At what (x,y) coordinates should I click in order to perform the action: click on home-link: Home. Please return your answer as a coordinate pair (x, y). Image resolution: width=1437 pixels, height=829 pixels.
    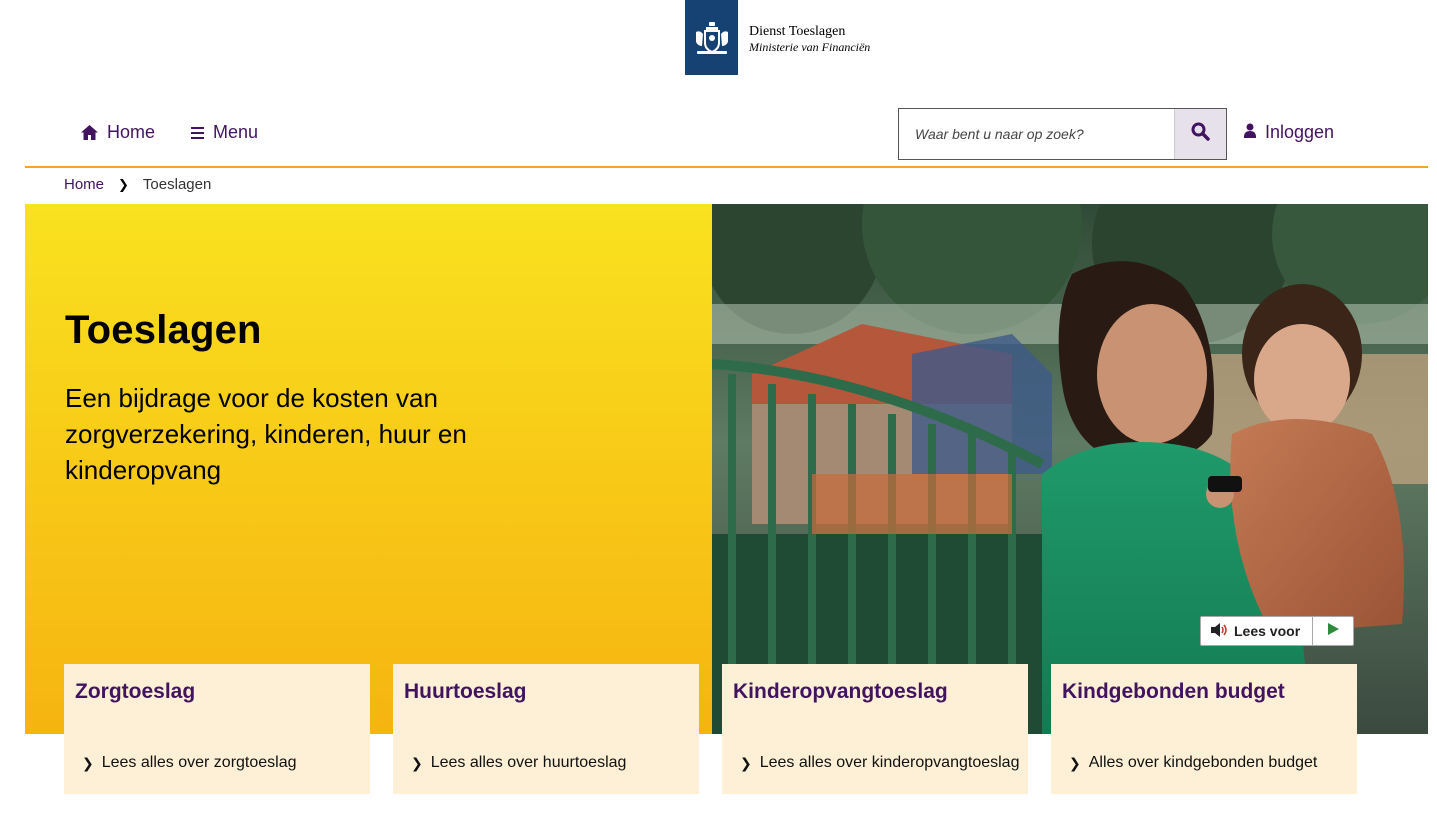
    Looking at the image, I should click on (118, 132).